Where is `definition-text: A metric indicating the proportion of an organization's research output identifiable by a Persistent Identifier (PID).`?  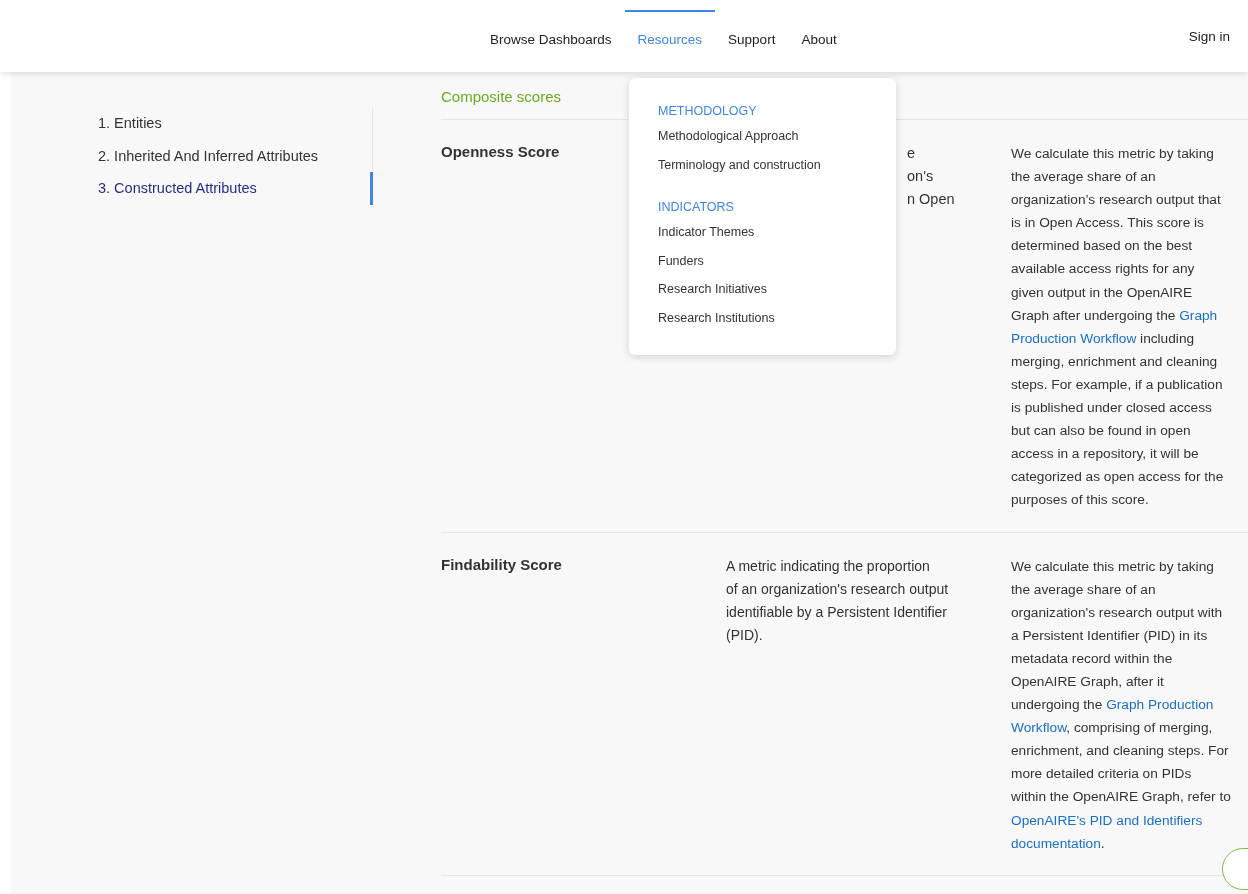 definition-text: A metric indicating the proportion of an organization's research output identifiable by a Persistent Identifier (PID). is located at coordinates (838, 600).